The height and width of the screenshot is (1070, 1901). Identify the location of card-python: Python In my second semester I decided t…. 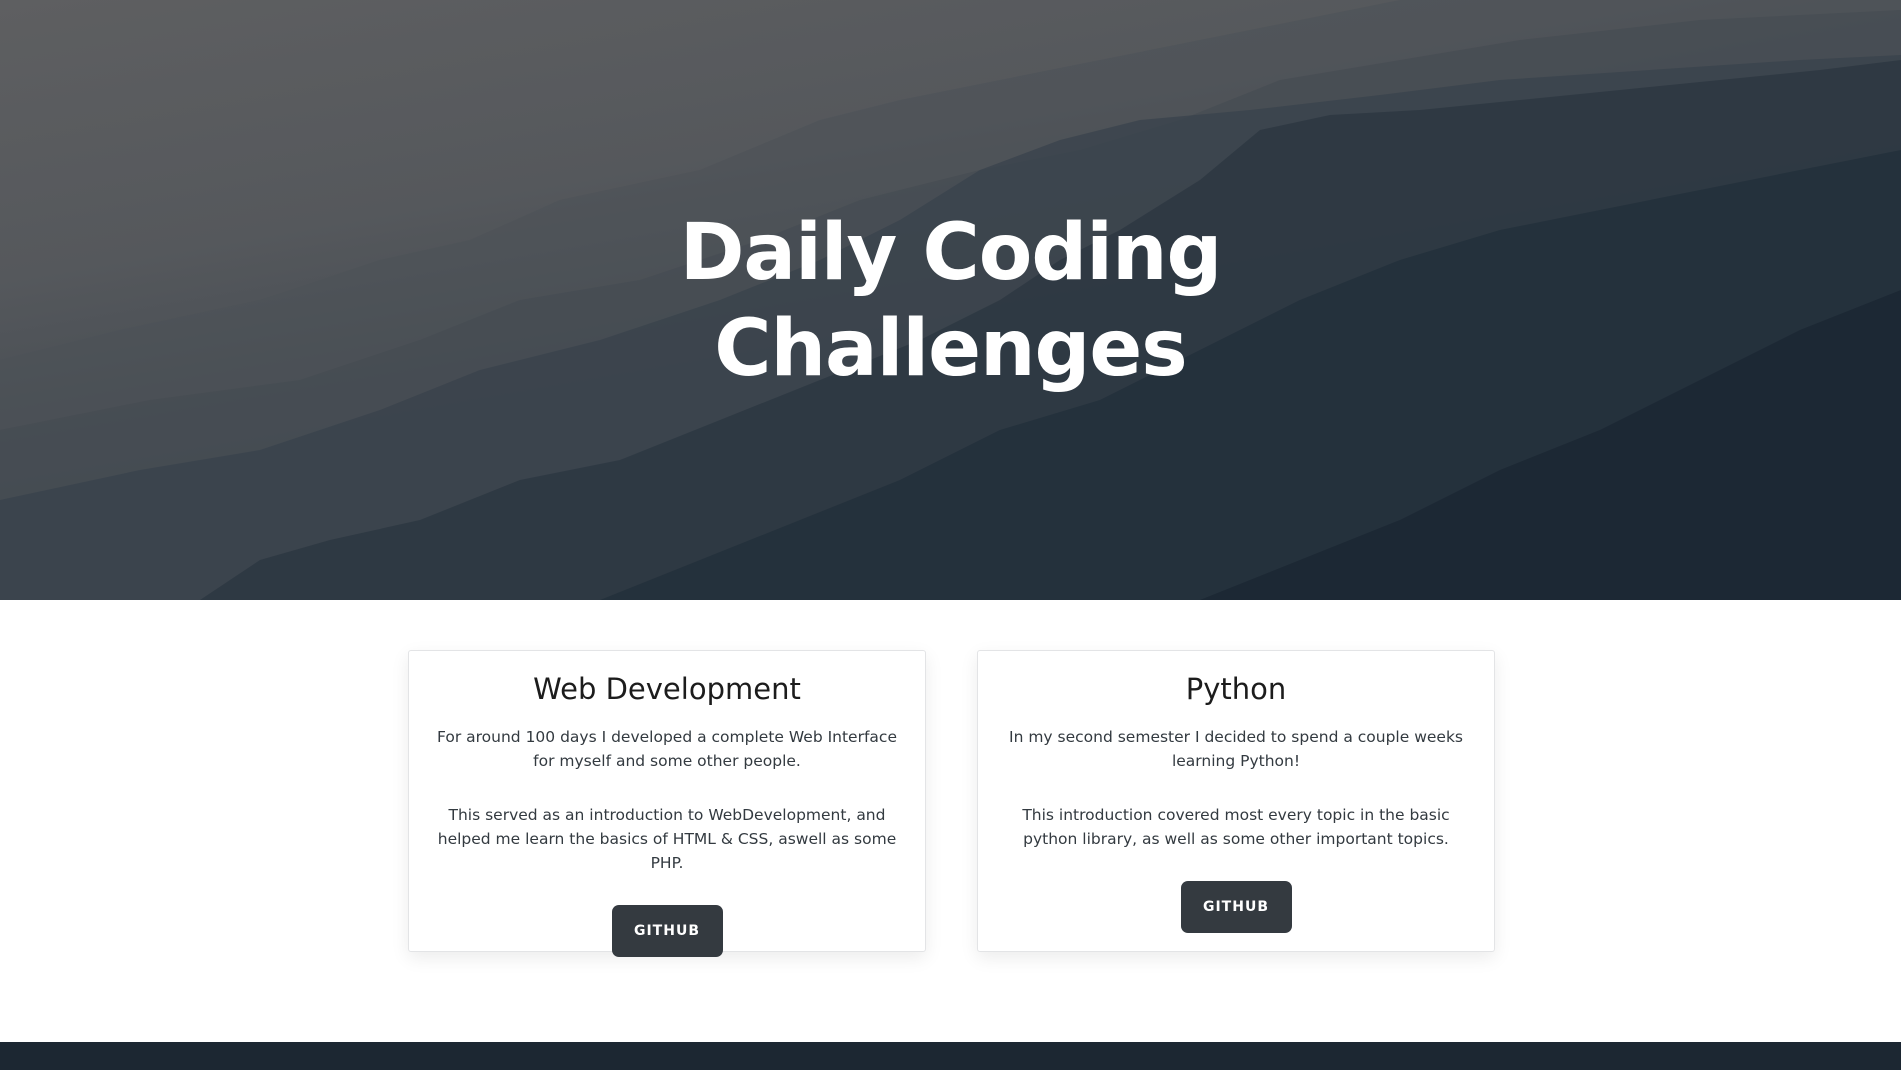
(1236, 801).